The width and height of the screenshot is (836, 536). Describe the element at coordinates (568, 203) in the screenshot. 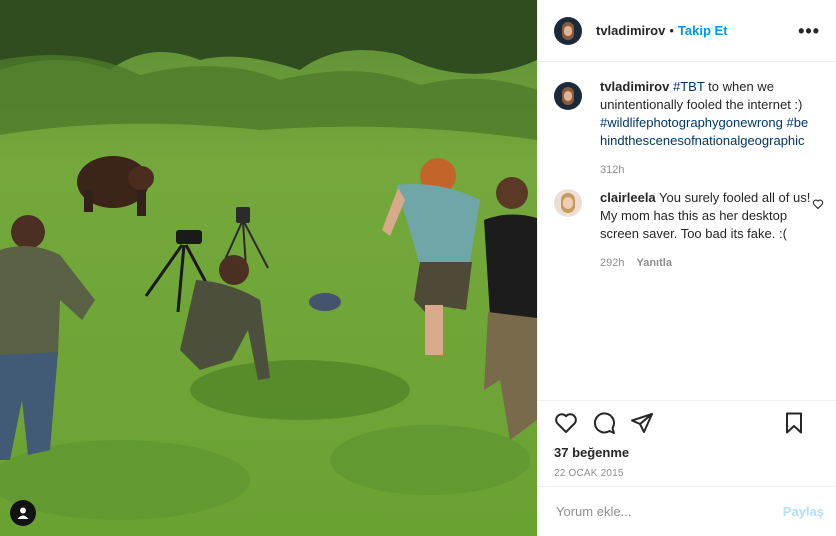

I see `commenter-avatar` at that location.